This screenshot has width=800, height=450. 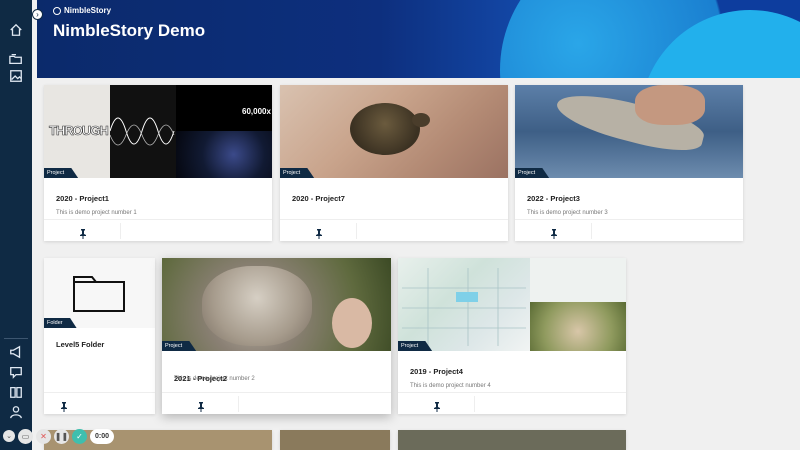 I want to click on thumb-stat-text: 60,000x, so click(x=256, y=111).